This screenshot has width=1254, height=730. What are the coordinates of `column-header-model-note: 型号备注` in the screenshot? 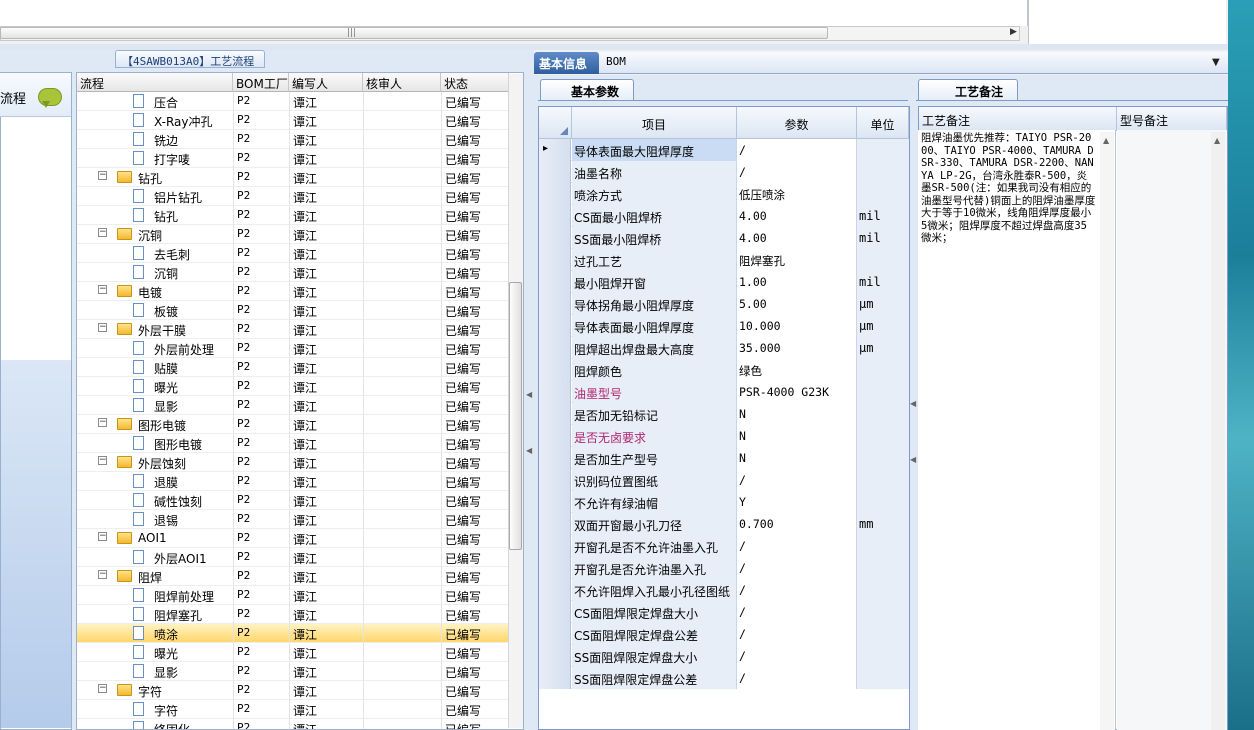 It's located at (1172, 119).